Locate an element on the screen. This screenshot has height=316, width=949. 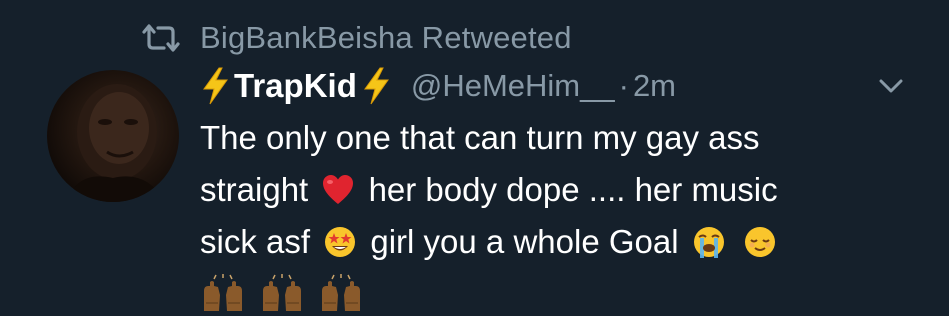
tweet-line-1: The only one that can turn my gay ass is located at coordinates (560, 138).